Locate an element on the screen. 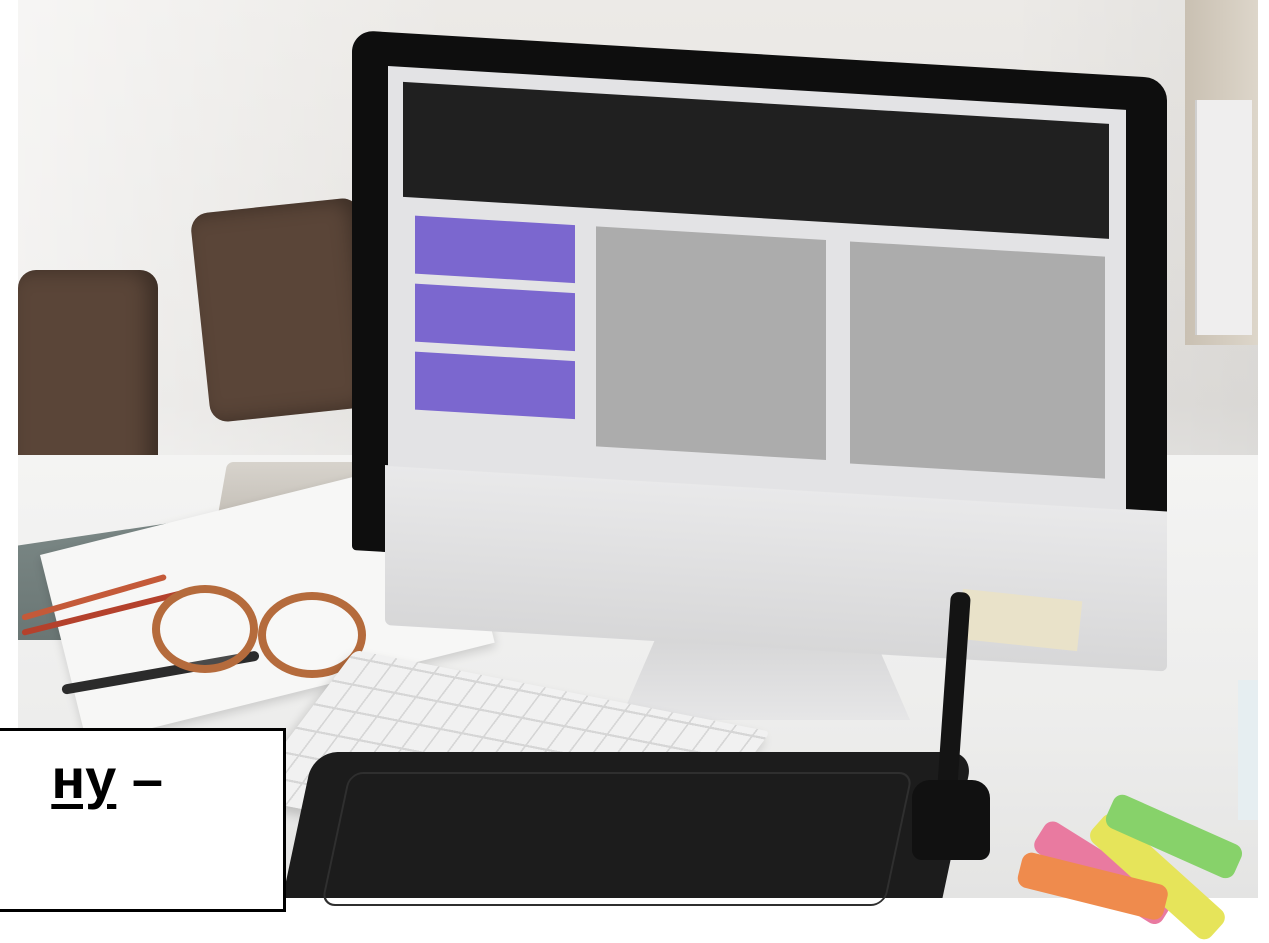 Image resolution: width=1269 pixels, height=943 pixels. caption-box: ну – is located at coordinates (143, 820).